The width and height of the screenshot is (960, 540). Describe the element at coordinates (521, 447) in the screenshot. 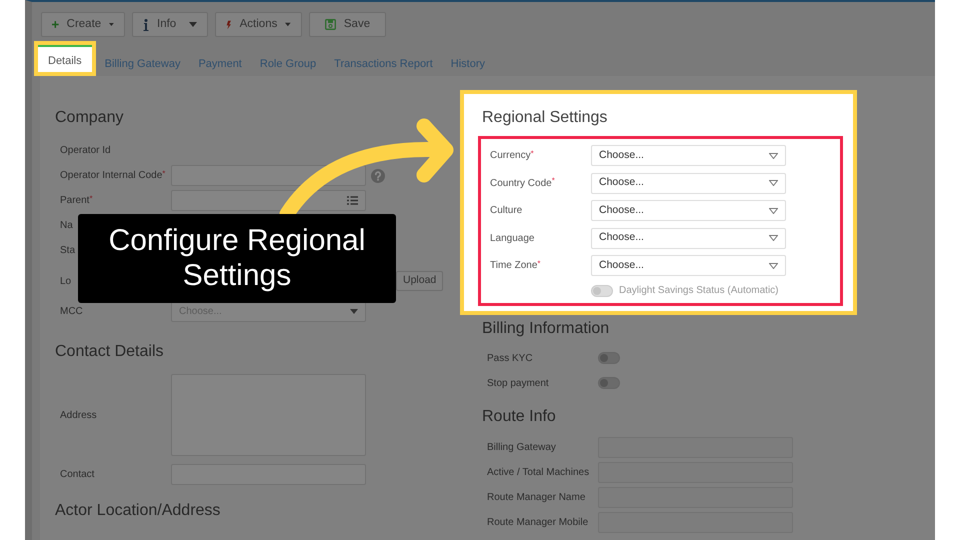

I see `field-label: Billing Gateway` at that location.